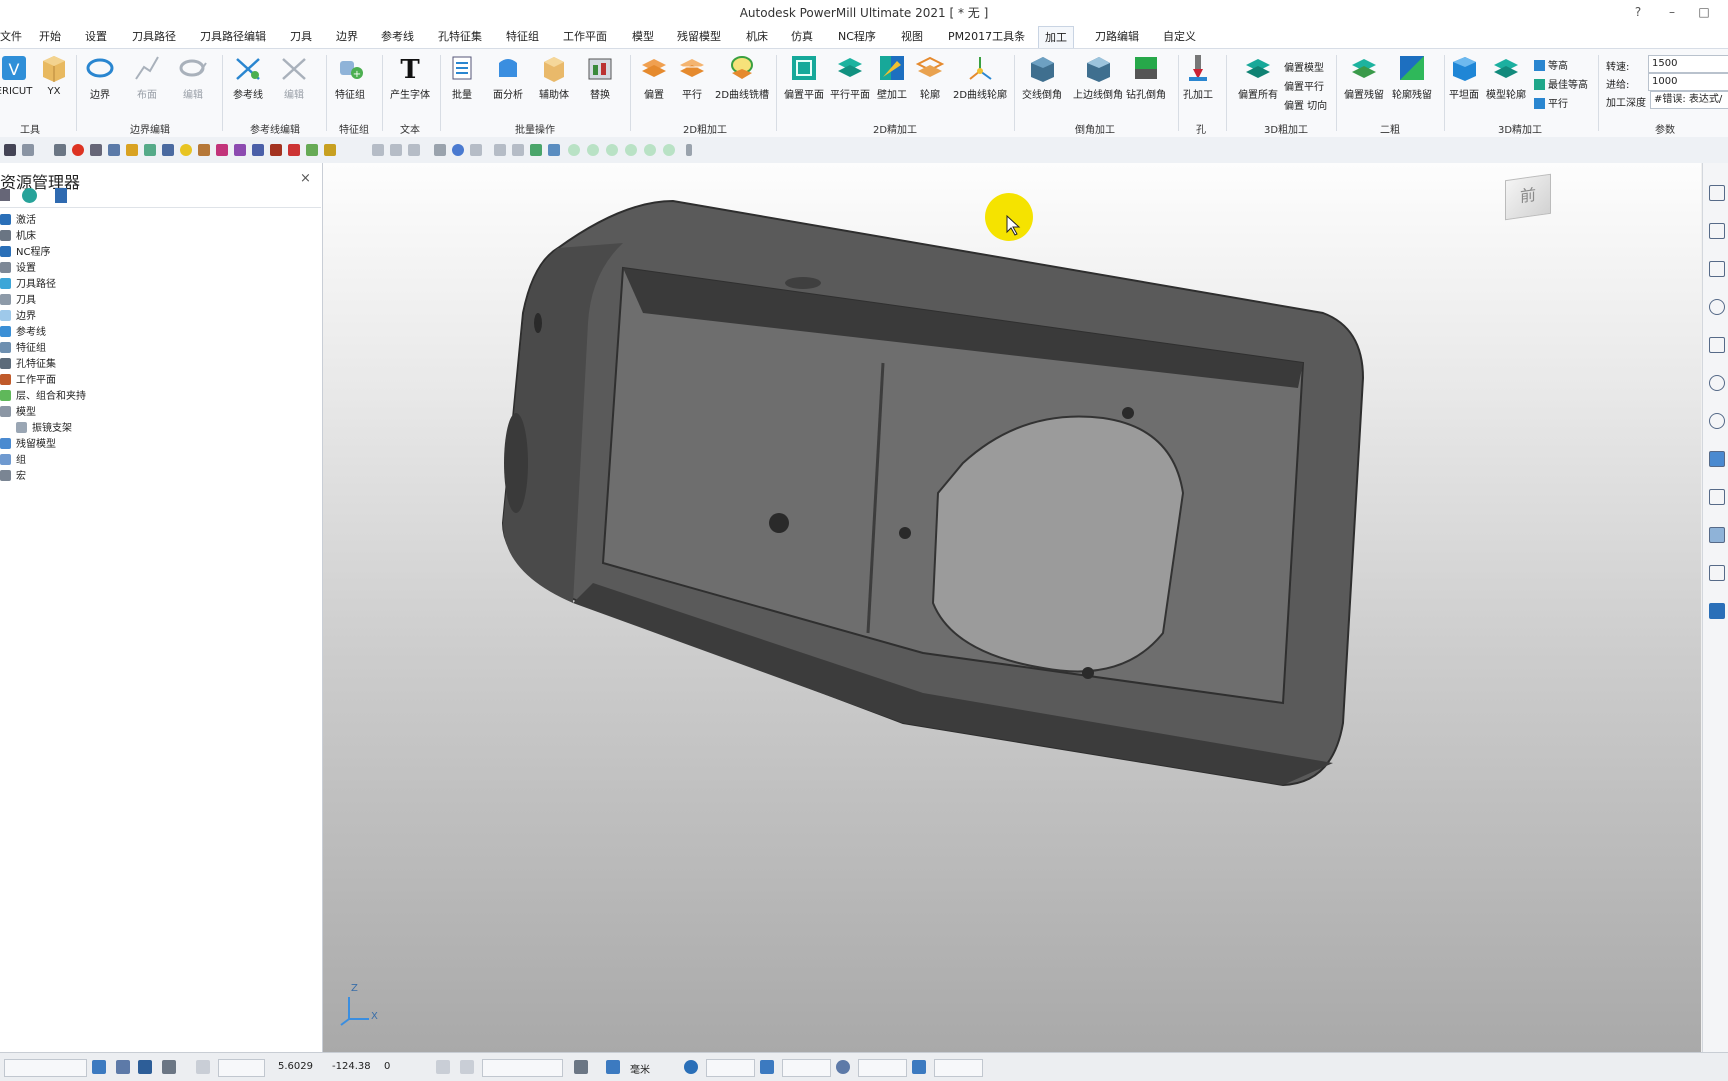 Image resolution: width=1728 pixels, height=1081 pixels. Describe the element at coordinates (147, 77) in the screenshot. I see `layout-button: 布面` at that location.